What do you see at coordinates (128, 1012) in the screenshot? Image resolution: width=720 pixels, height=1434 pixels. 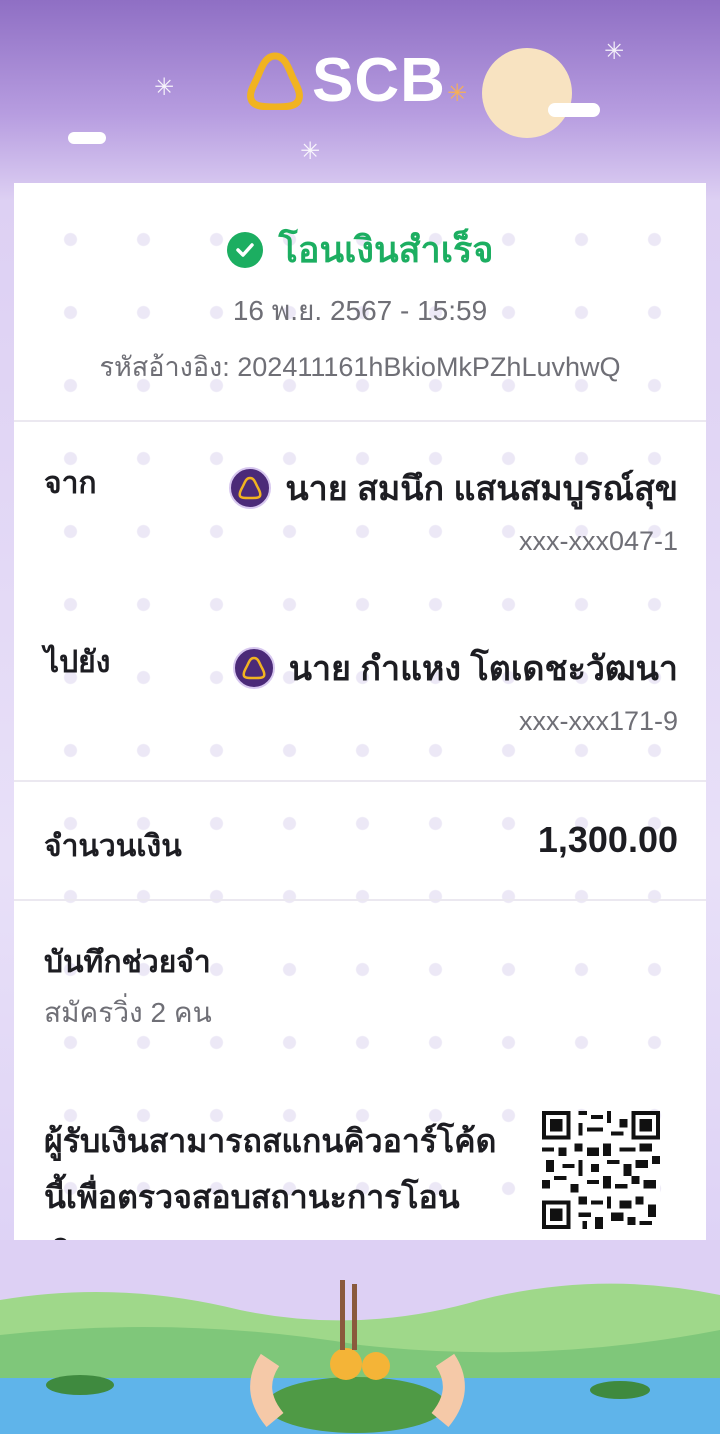 I see `memo-value: สมัครวิ่ง 2 คน` at bounding box center [128, 1012].